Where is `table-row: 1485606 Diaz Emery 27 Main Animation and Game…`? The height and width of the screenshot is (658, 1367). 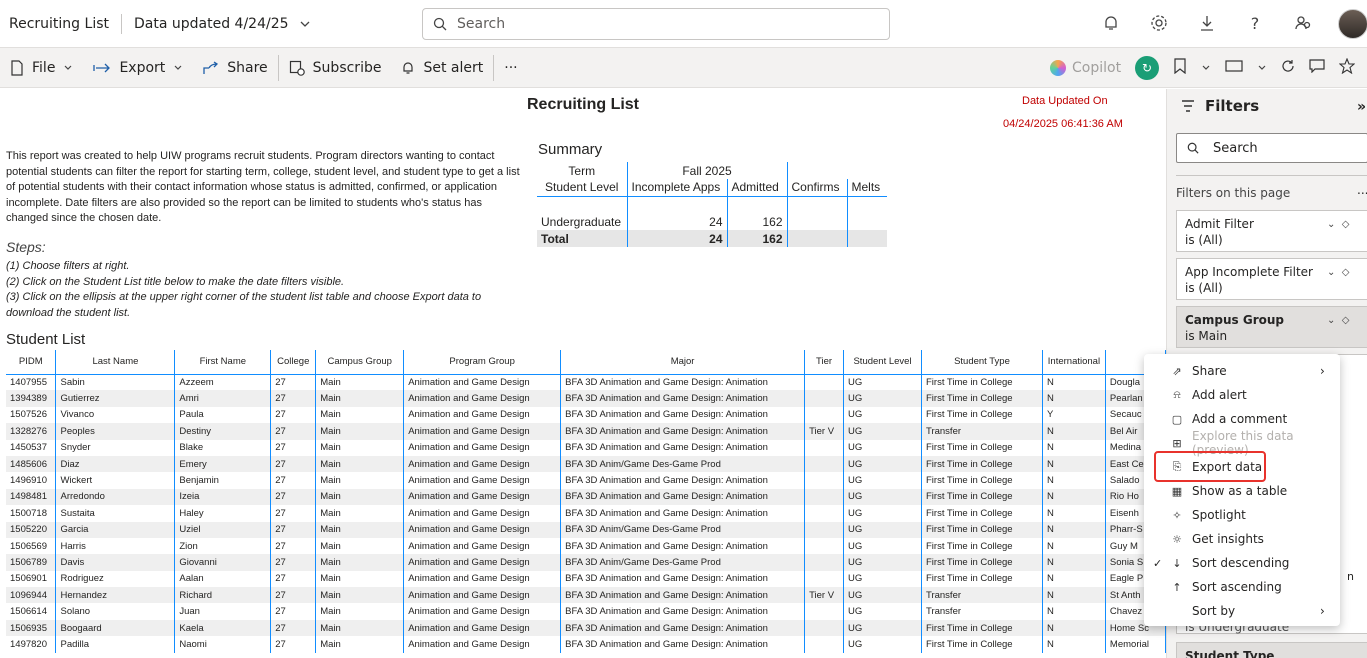 table-row: 1485606 Diaz Emery 27 Main Animation and Game… is located at coordinates (586, 464).